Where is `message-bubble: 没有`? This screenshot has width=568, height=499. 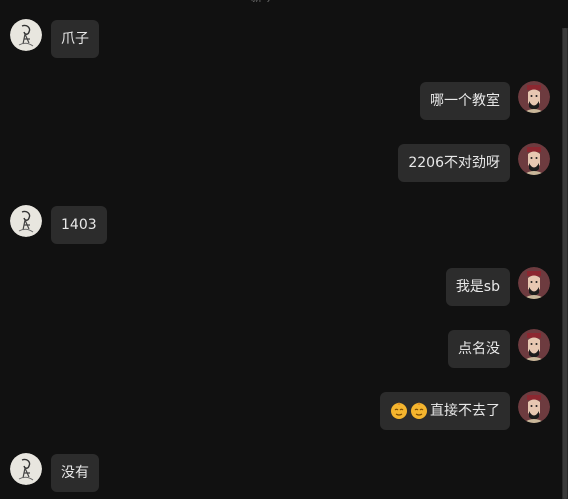
message-bubble: 没有 is located at coordinates (75, 473).